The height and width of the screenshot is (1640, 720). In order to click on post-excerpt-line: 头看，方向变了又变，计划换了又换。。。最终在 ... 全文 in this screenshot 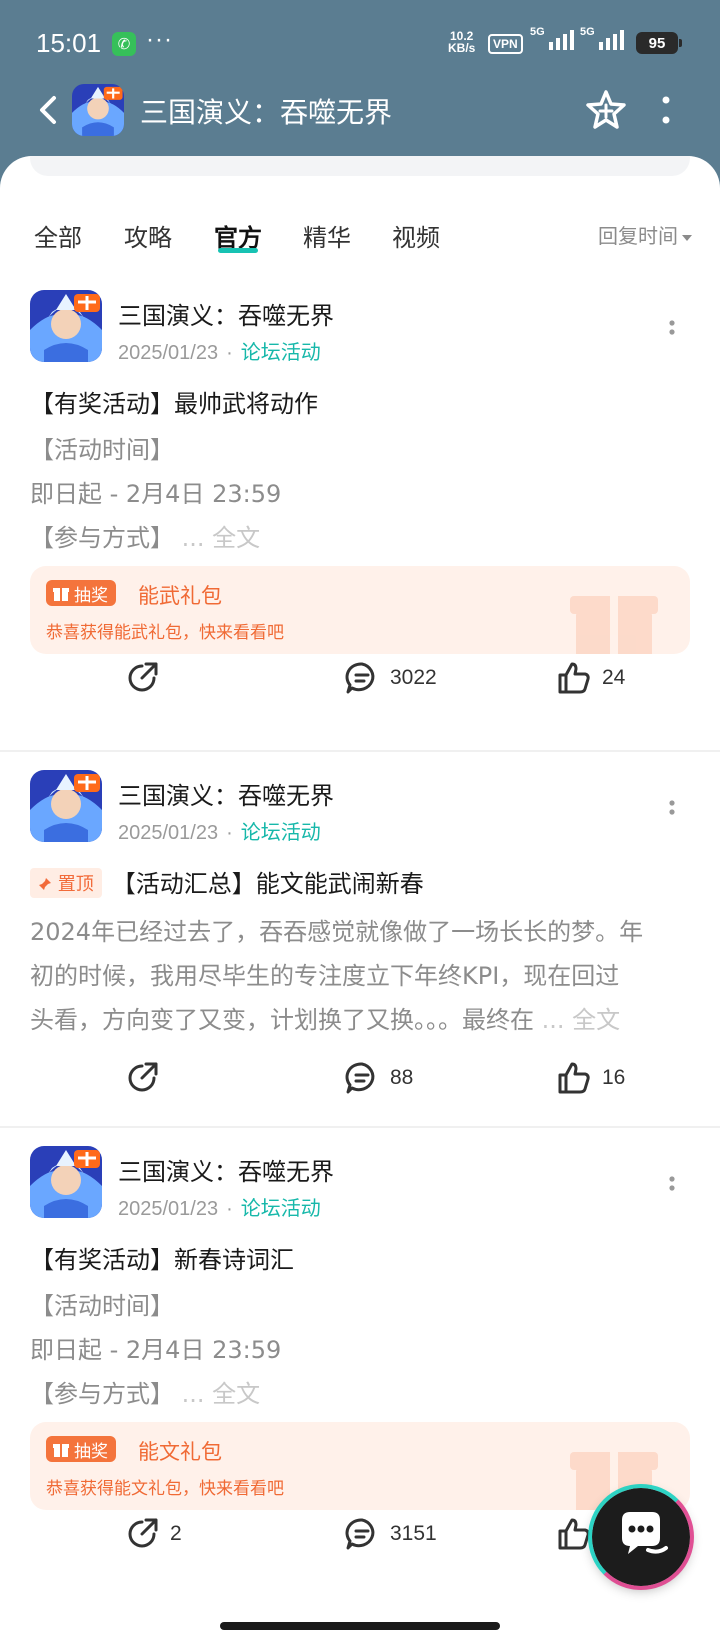, I will do `click(325, 1017)`.